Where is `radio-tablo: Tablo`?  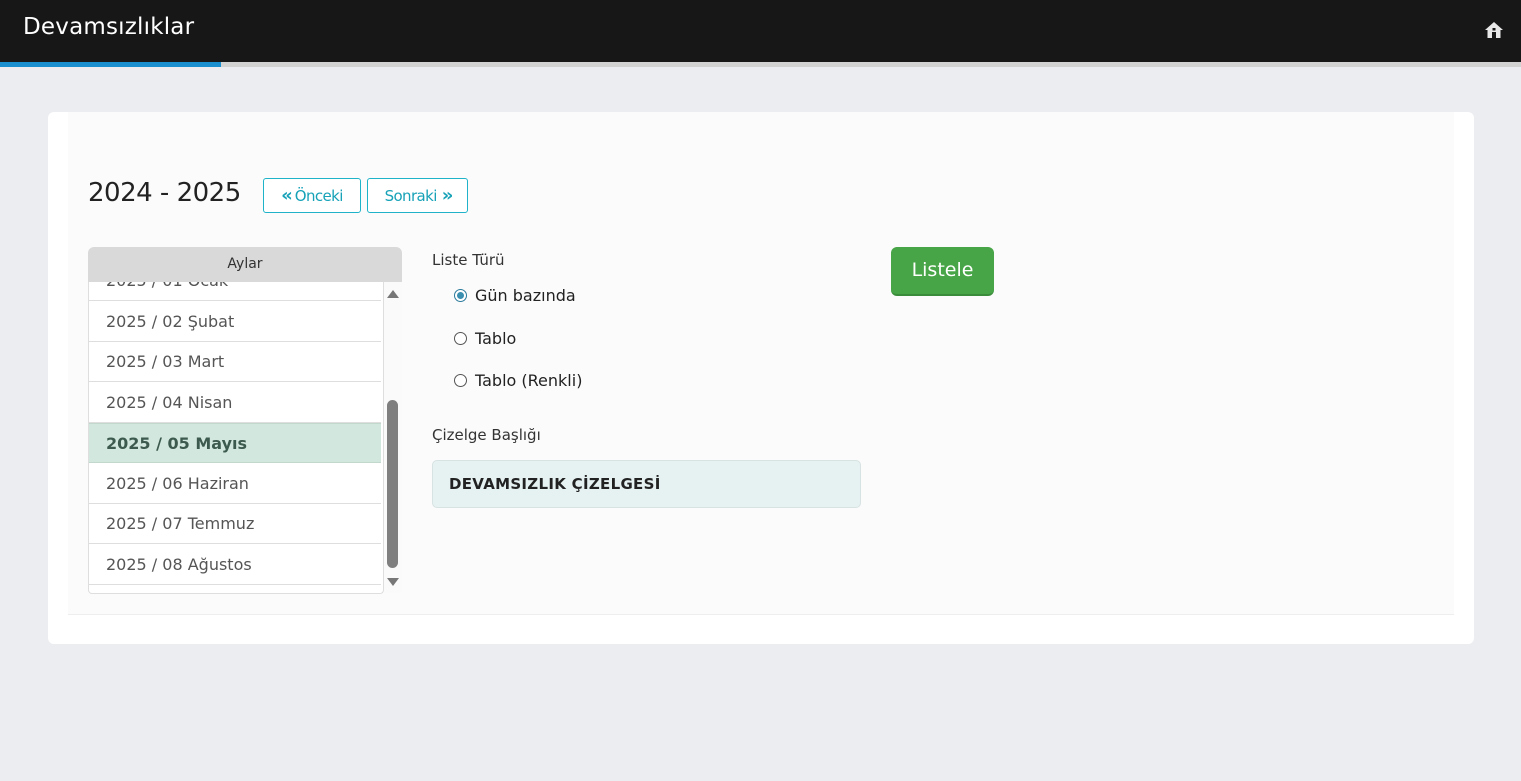
radio-tablo: Tablo is located at coordinates (485, 338).